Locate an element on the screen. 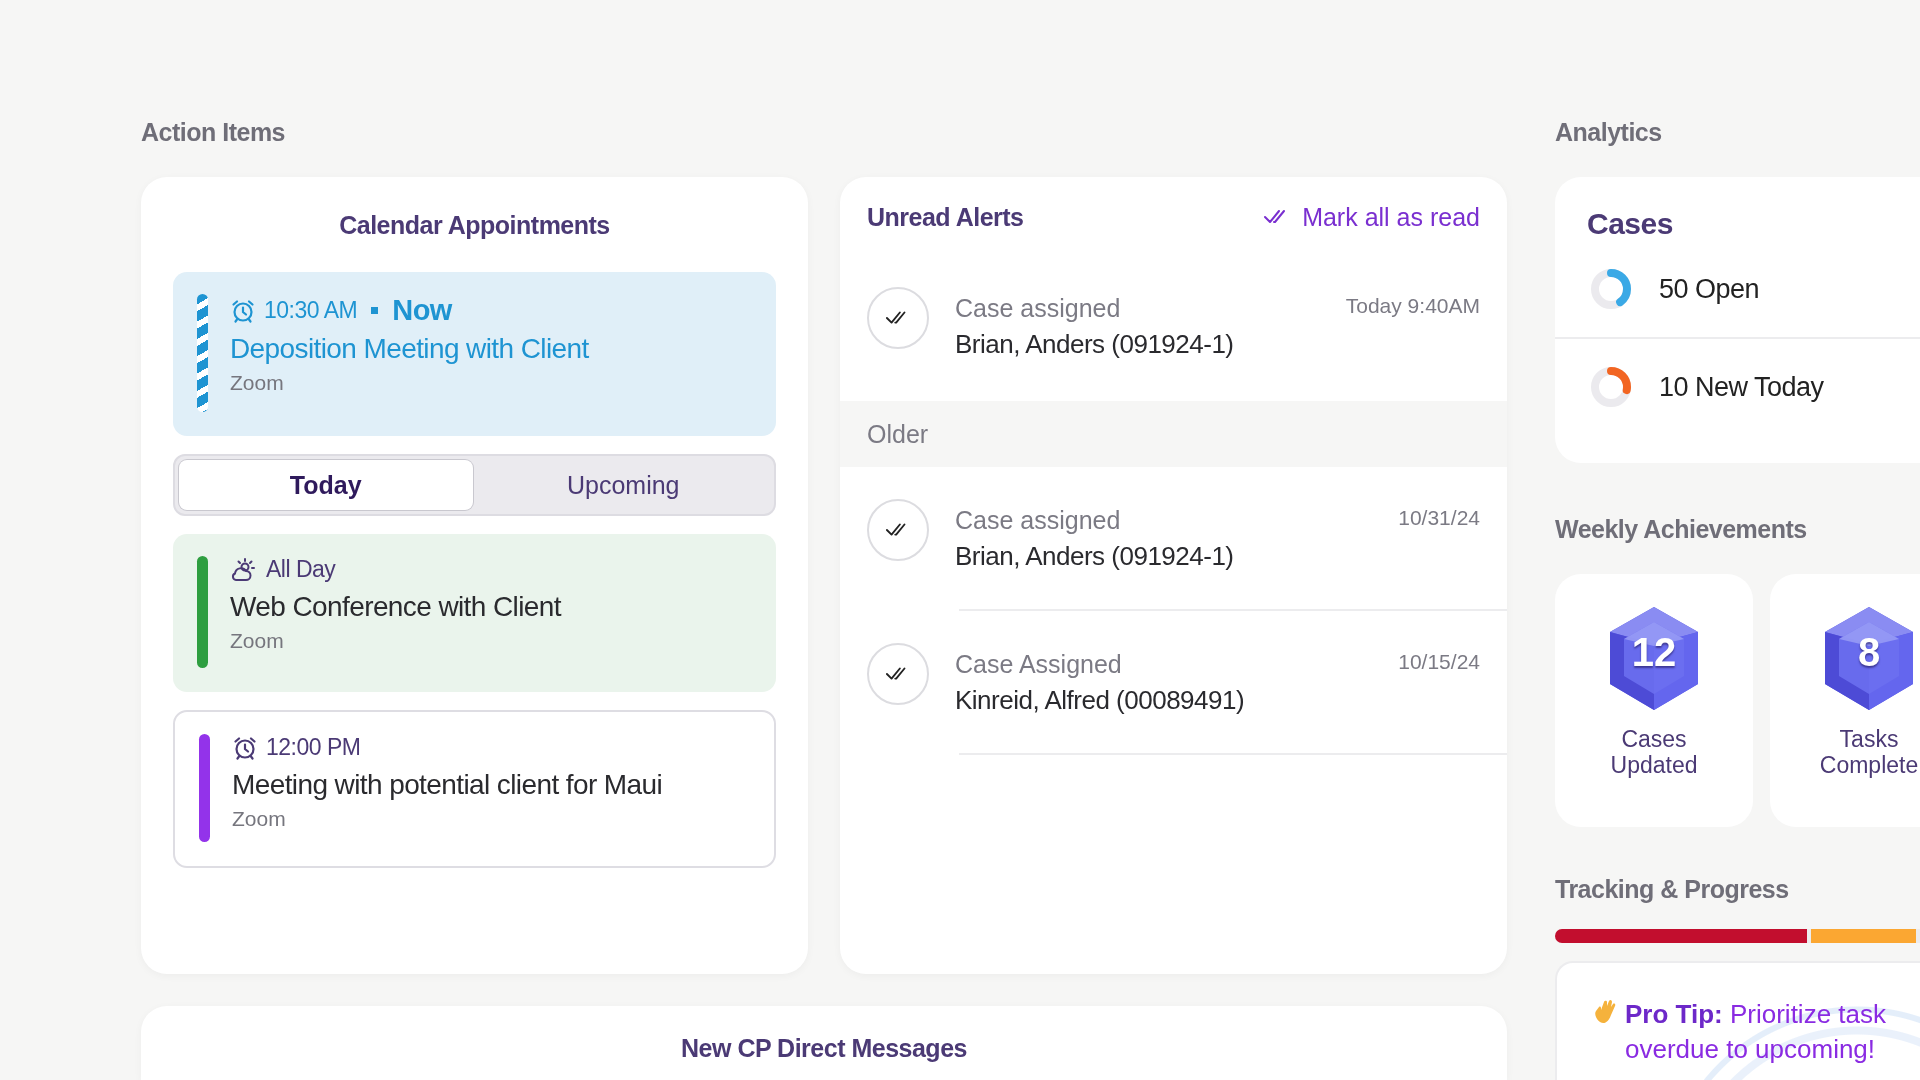 The height and width of the screenshot is (1080, 1920). alert-date: 10/15/24 is located at coordinates (1439, 662).